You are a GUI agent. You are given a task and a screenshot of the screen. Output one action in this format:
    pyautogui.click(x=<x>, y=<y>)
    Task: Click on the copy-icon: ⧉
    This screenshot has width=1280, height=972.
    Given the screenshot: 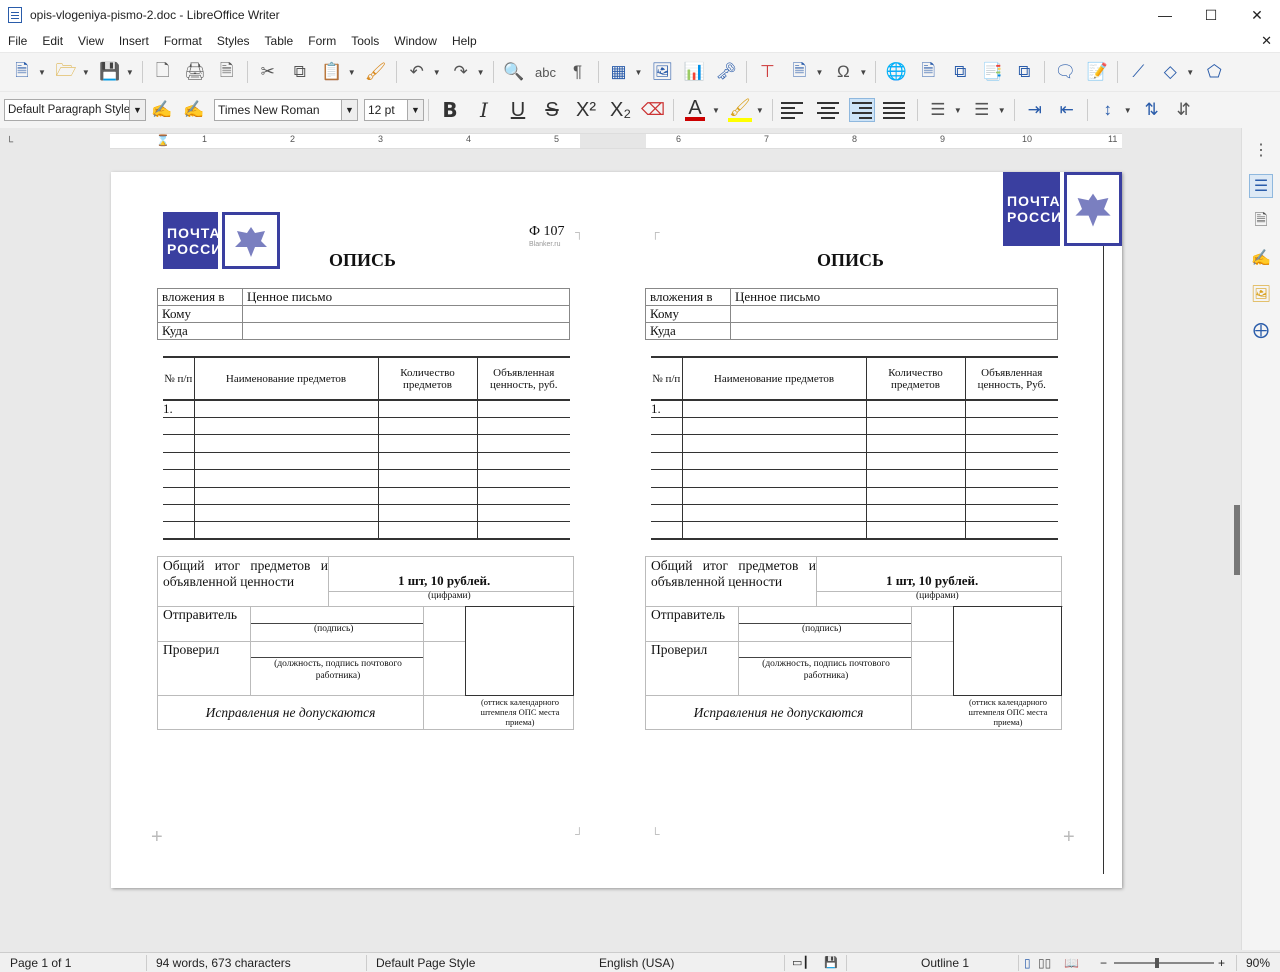 What is the action you would take?
    pyautogui.click(x=300, y=72)
    